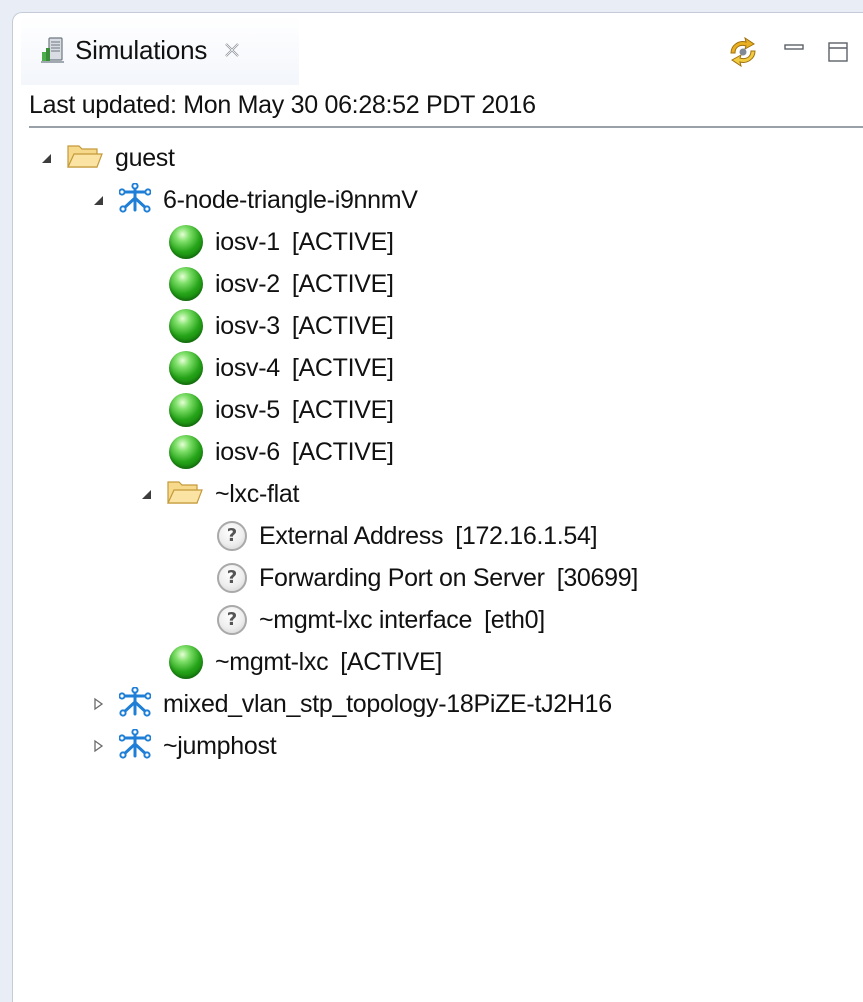 This screenshot has width=863, height=1002. I want to click on property-value: [172.16.1.54], so click(526, 535).